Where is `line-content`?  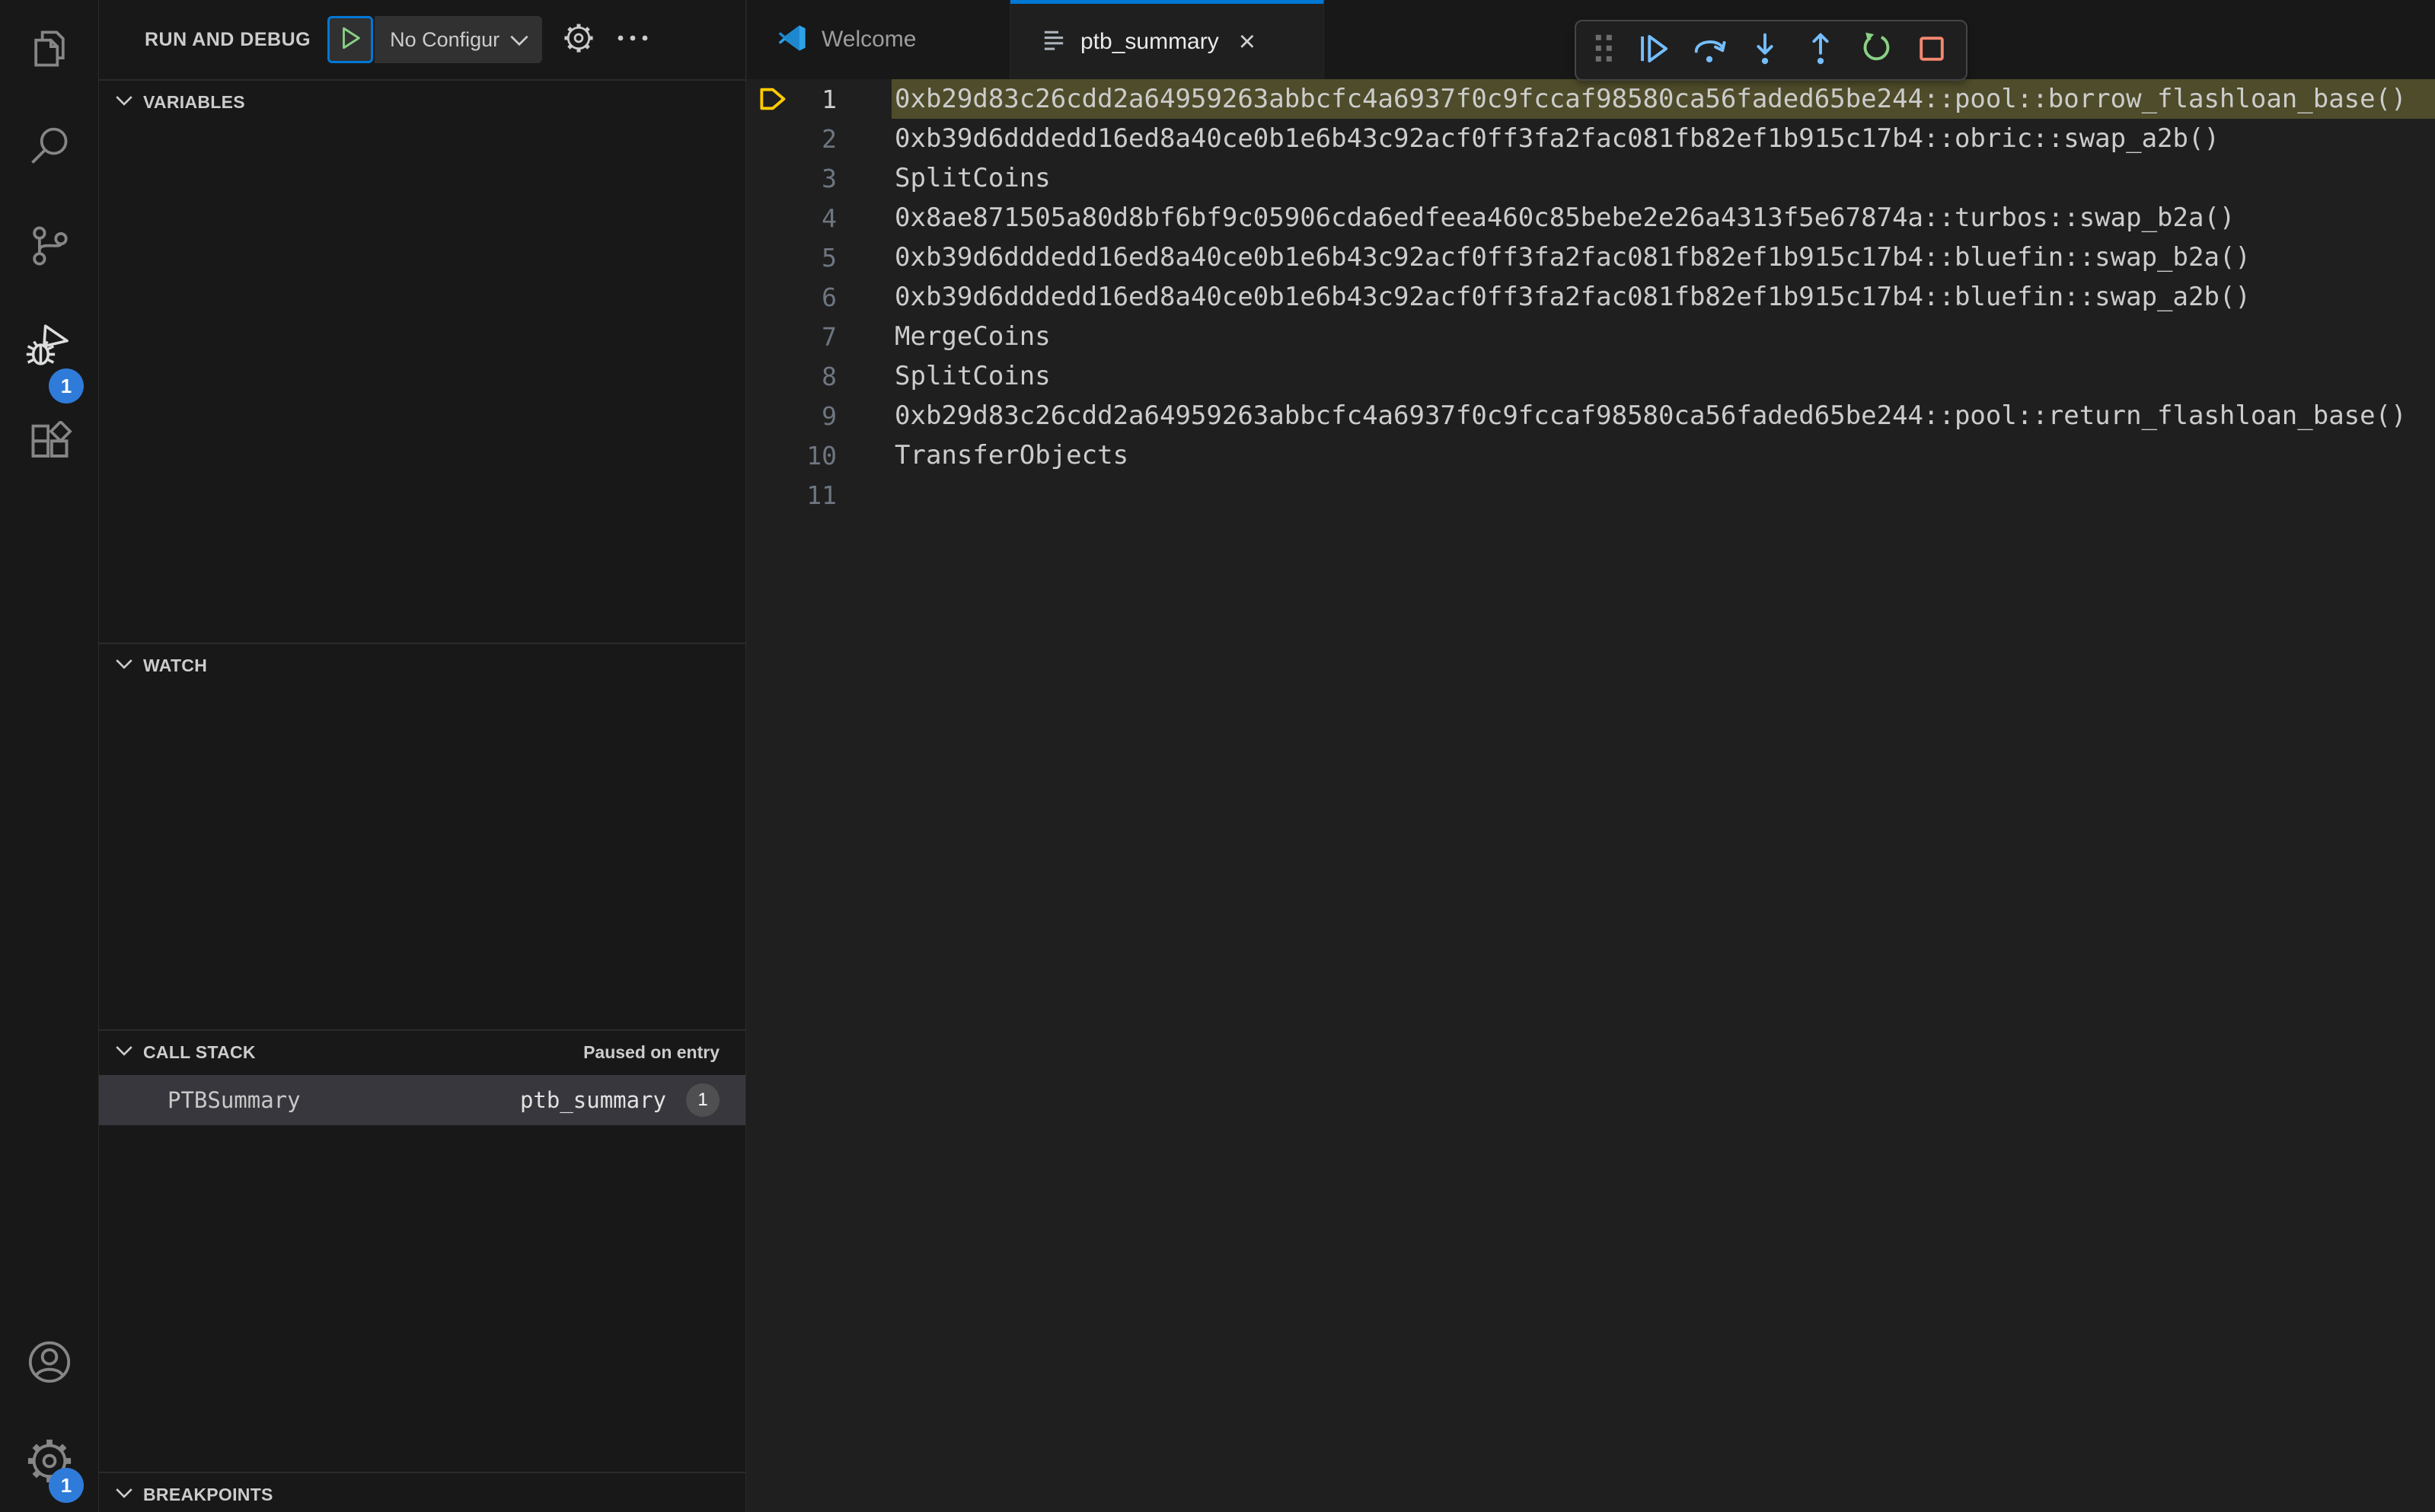 line-content is located at coordinates (1663, 495).